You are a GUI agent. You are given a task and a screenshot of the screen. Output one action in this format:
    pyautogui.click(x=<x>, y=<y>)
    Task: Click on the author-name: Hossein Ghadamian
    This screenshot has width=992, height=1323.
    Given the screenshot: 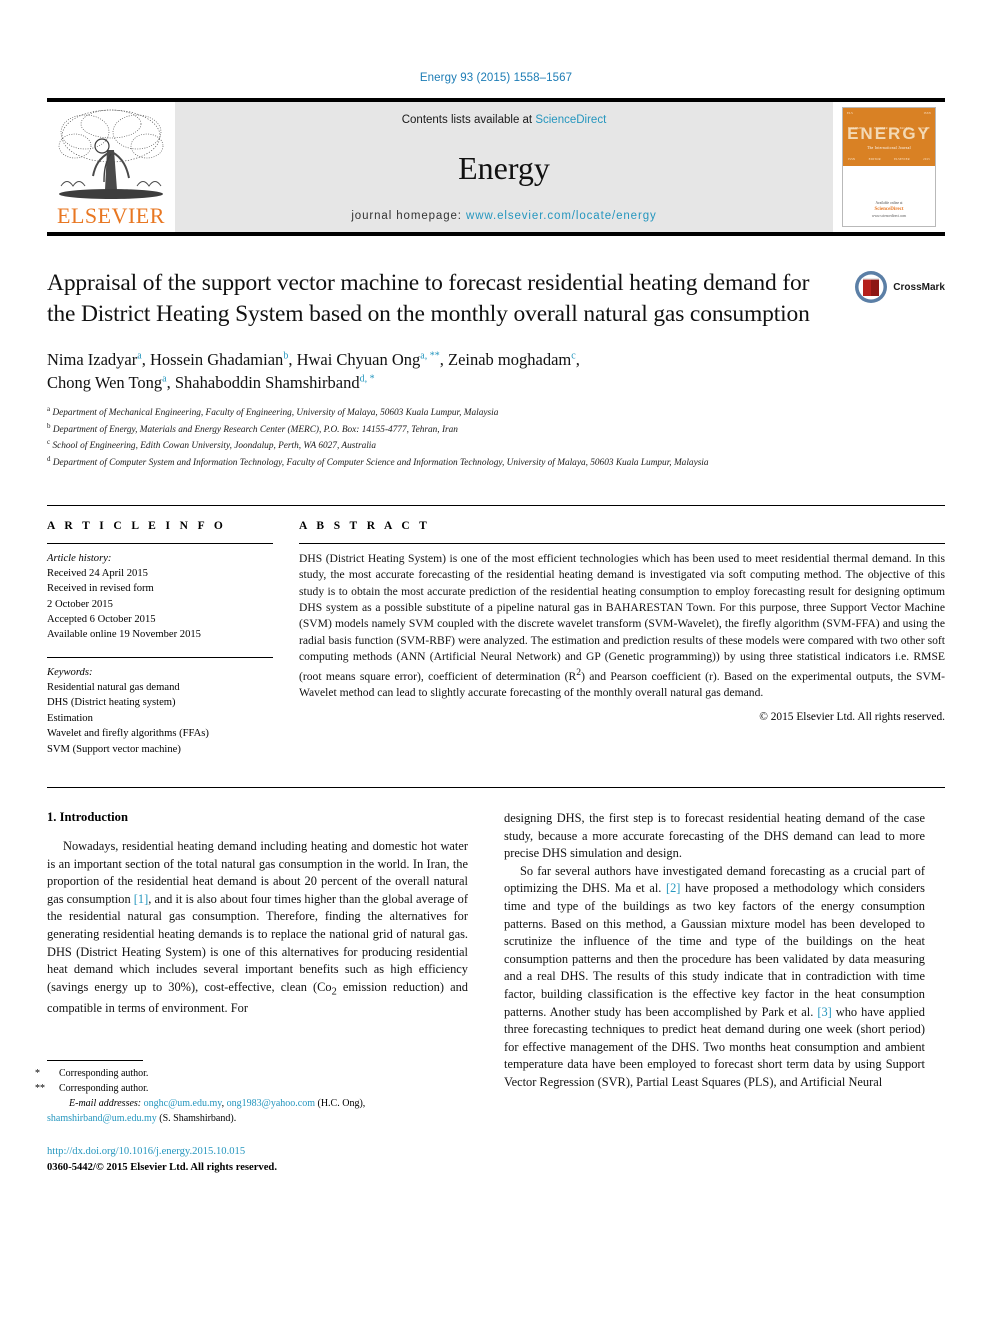 What is the action you would take?
    pyautogui.click(x=216, y=359)
    